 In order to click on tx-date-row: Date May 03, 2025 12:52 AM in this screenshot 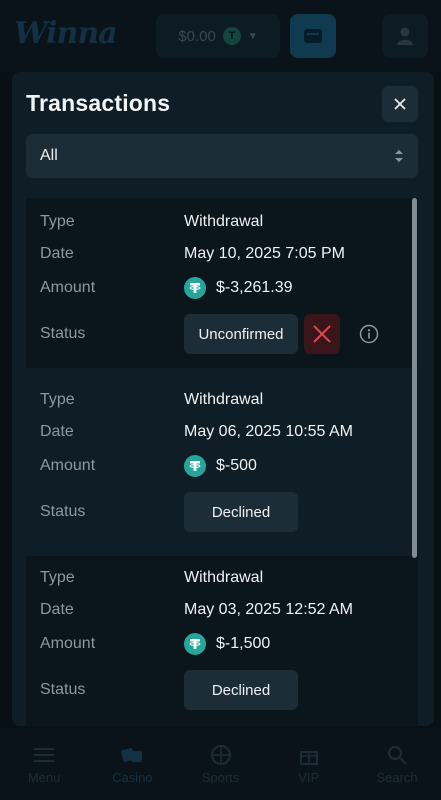, I will do `click(225, 610)`.